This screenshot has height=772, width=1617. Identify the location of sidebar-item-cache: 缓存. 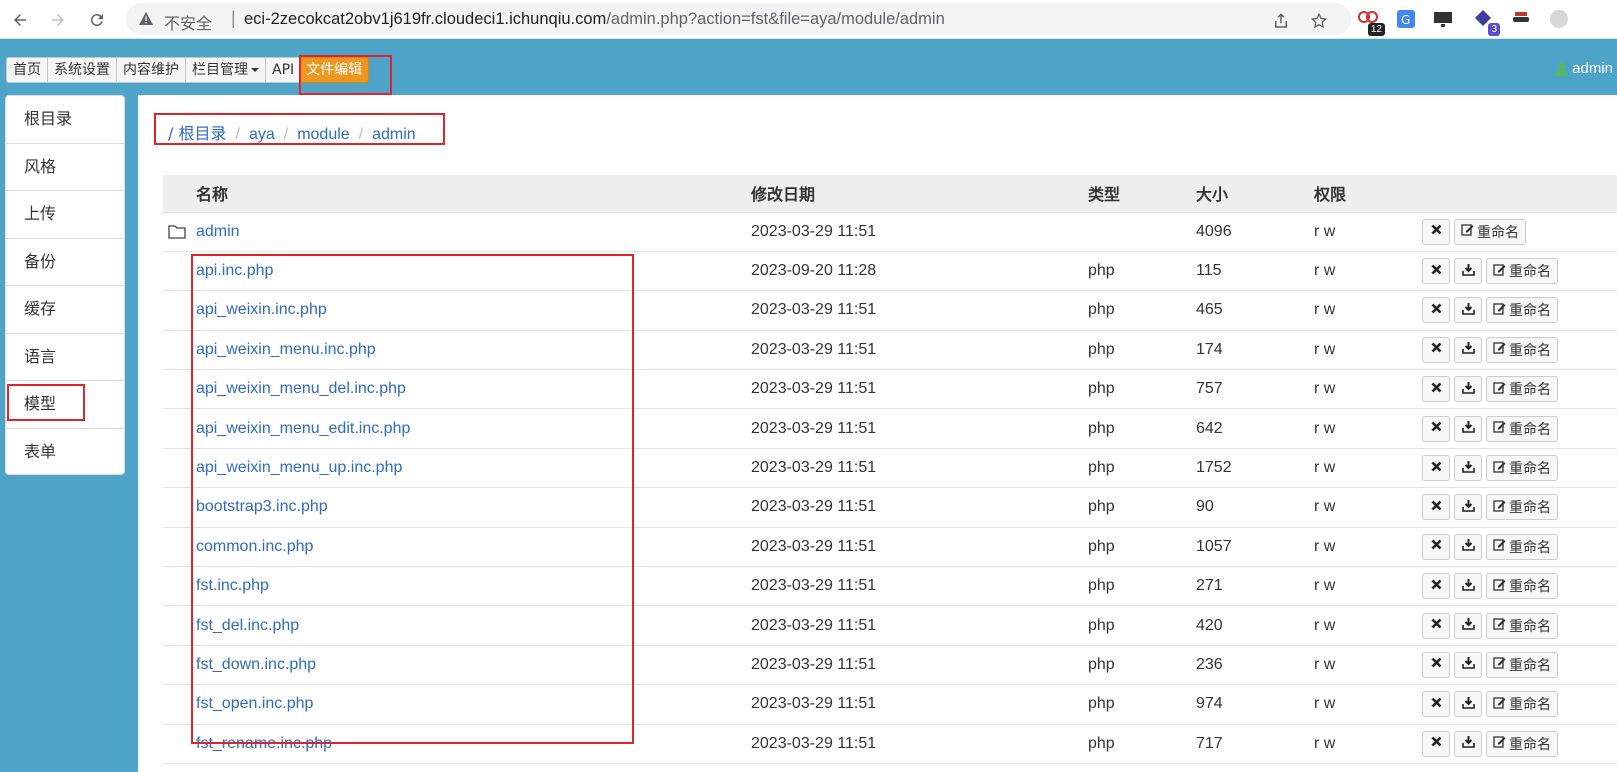
(65, 310).